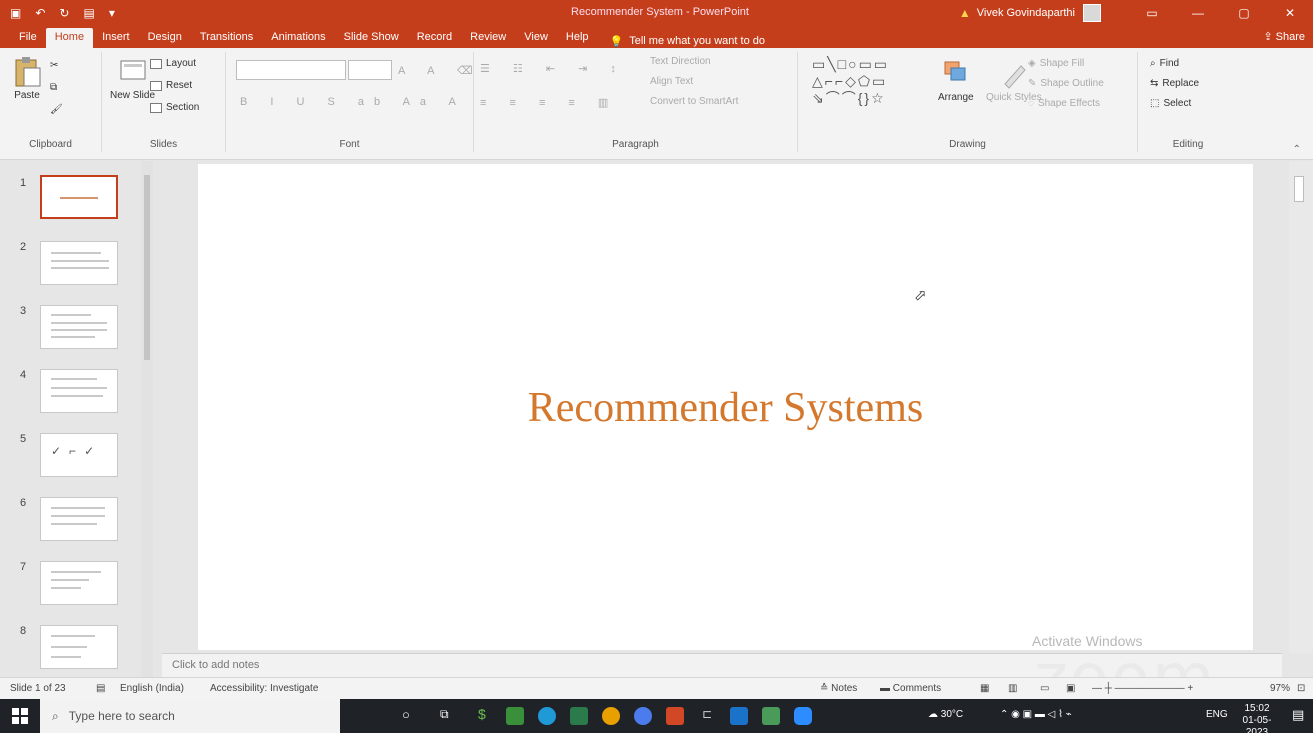  I want to click on edge-icon, so click(547, 716).